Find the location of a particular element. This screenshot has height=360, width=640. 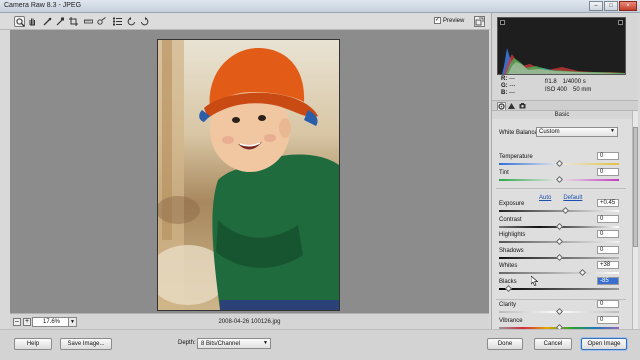

preview-checkbox: ✓ is located at coordinates (437, 20).